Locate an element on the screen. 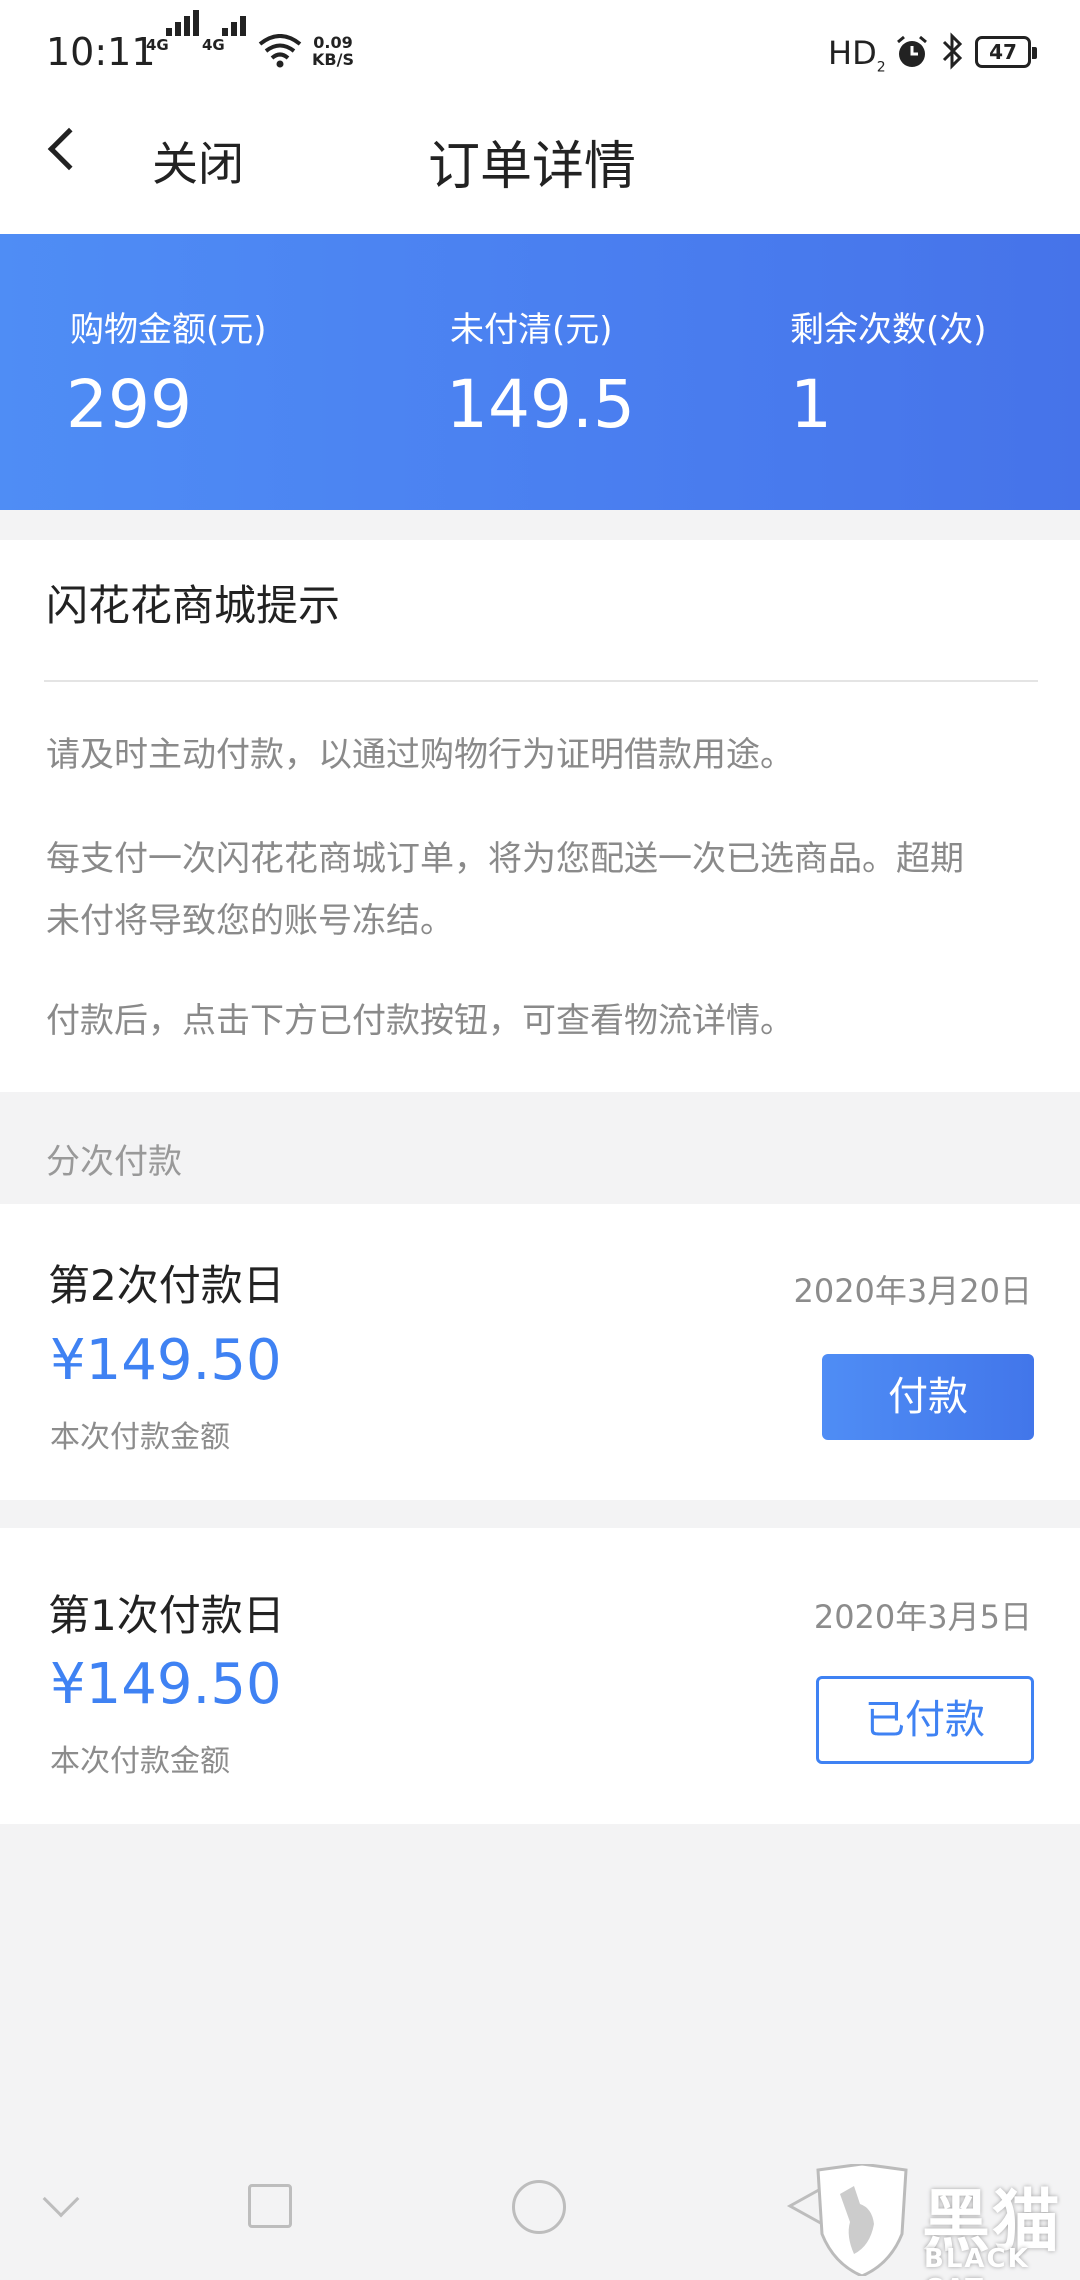 This screenshot has width=1080, height=2280. paid-button: 已付款 is located at coordinates (925, 1720).